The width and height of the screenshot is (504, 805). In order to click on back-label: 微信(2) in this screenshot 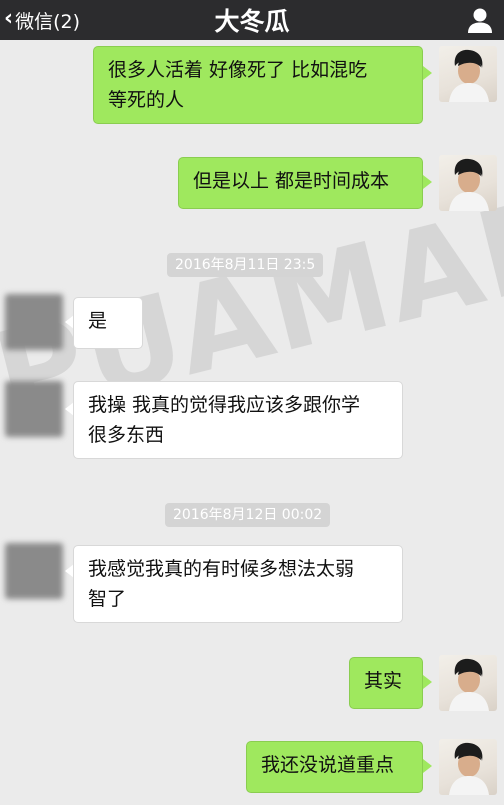, I will do `click(47, 21)`.